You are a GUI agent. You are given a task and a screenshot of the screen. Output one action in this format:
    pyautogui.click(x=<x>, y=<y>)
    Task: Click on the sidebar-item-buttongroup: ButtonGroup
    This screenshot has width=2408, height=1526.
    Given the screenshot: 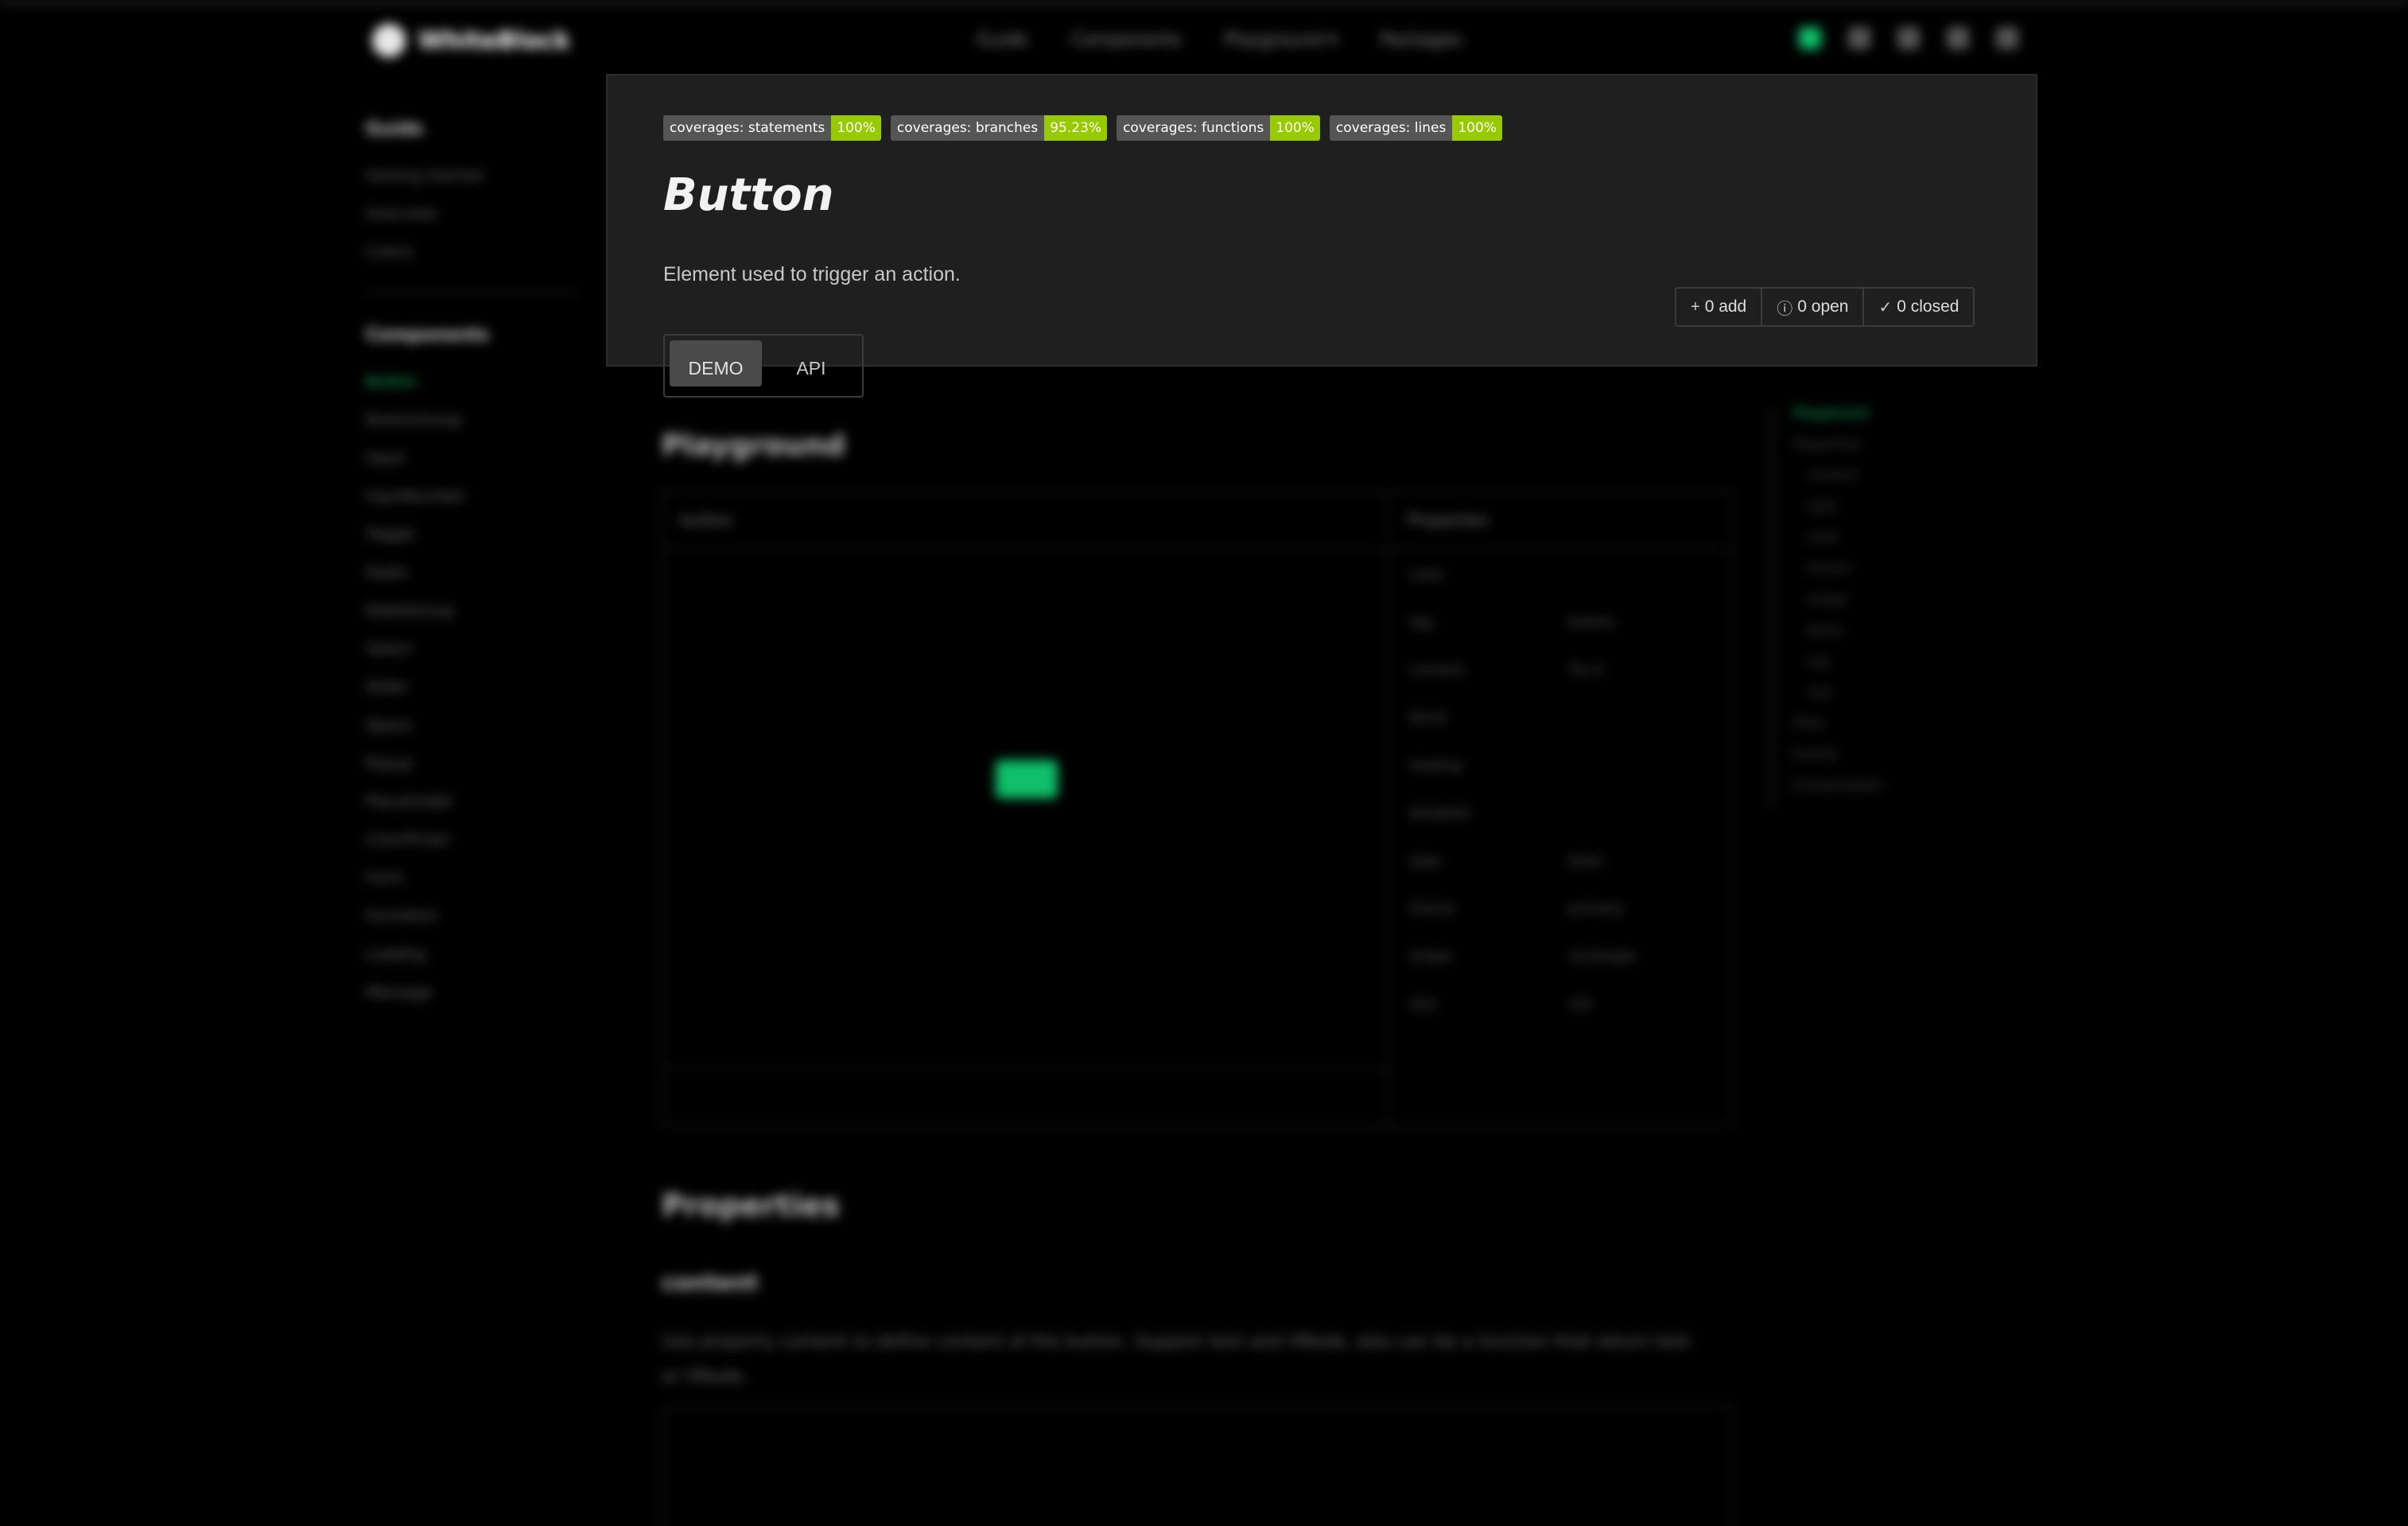 What is the action you would take?
    pyautogui.click(x=477, y=420)
    